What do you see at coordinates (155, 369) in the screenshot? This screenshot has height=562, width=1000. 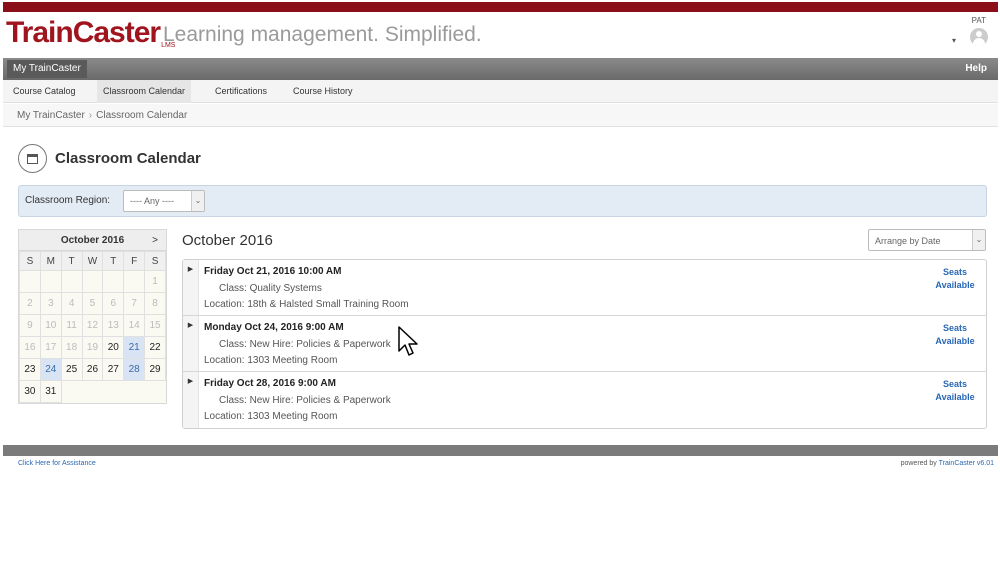 I see `day-cell: 29` at bounding box center [155, 369].